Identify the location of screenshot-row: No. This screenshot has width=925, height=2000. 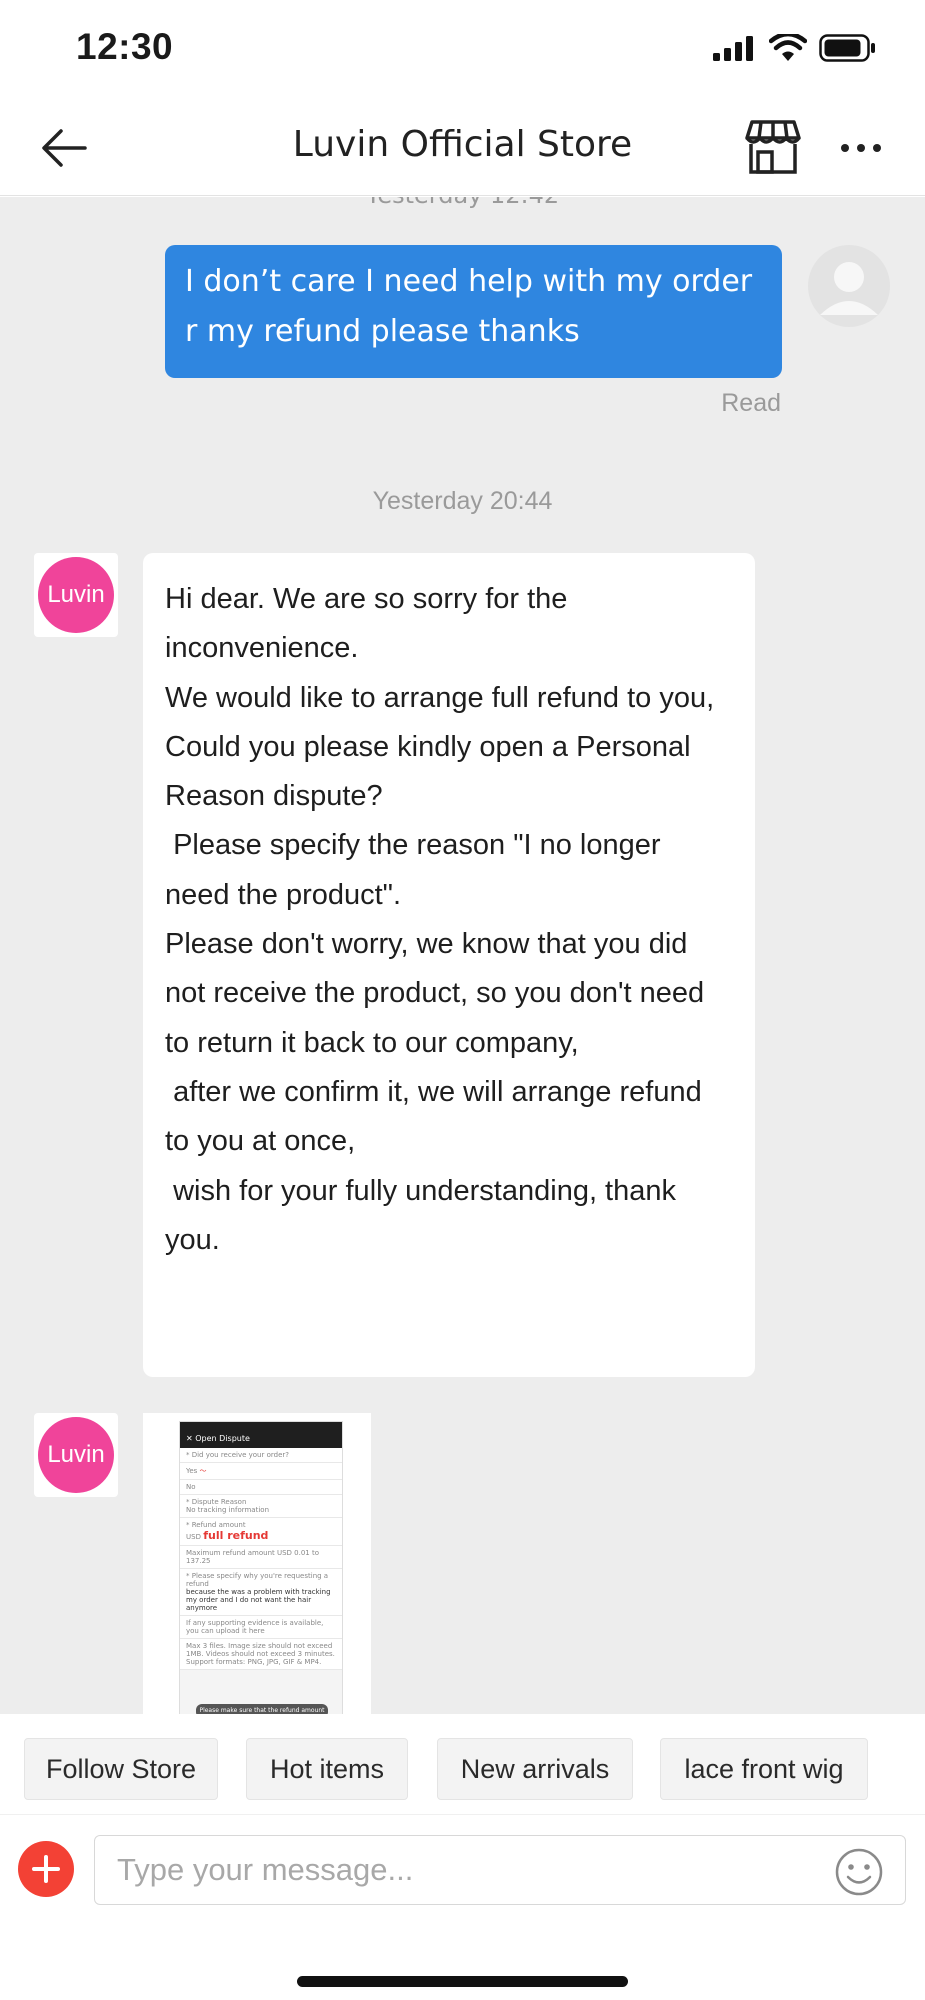
(261, 1487).